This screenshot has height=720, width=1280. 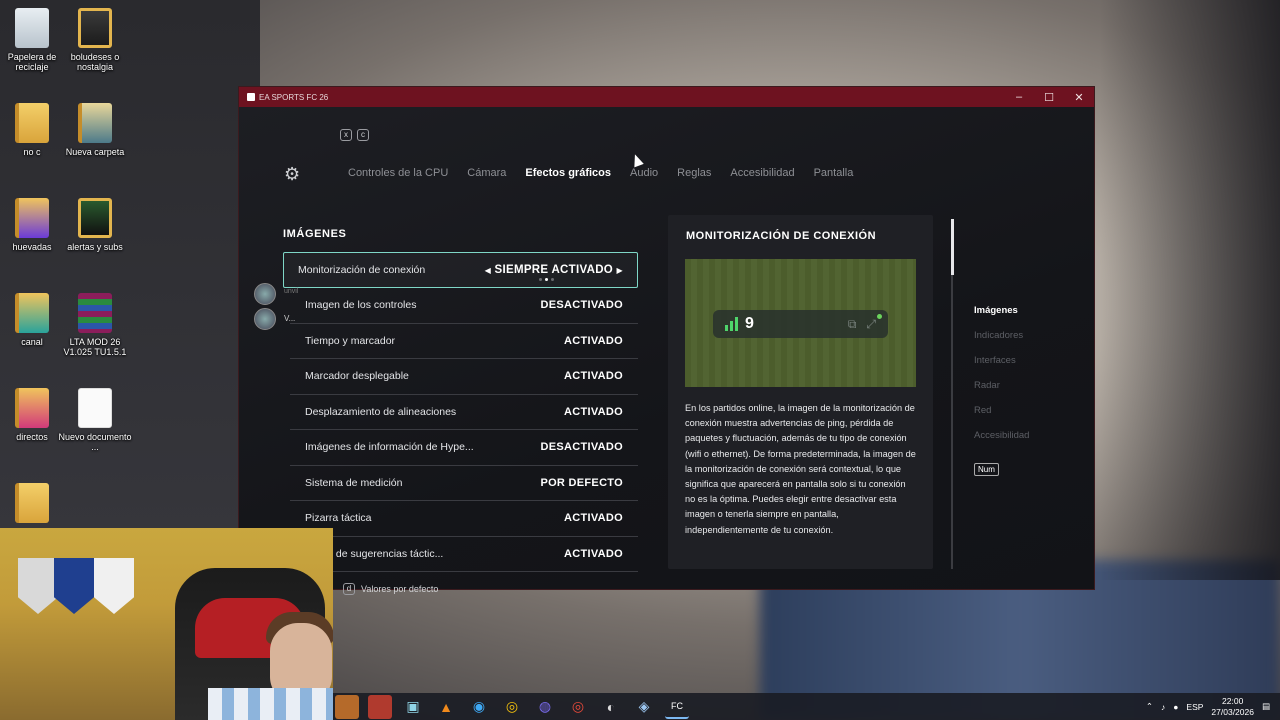 What do you see at coordinates (95, 247) in the screenshot?
I see `desktop-icon-label: alertas y subs` at bounding box center [95, 247].